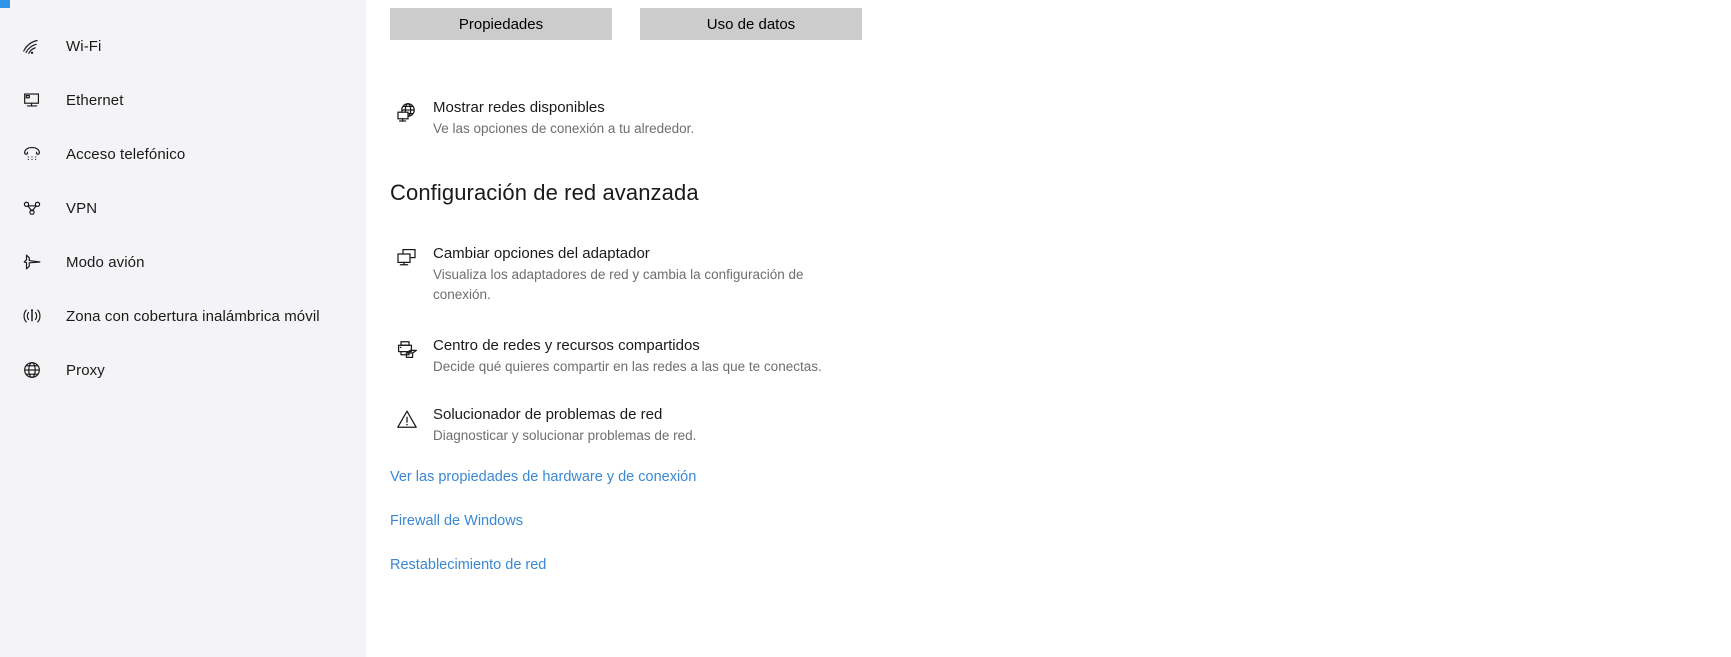 The width and height of the screenshot is (1731, 657). What do you see at coordinates (32, 208) in the screenshot?
I see `vpn-icon` at bounding box center [32, 208].